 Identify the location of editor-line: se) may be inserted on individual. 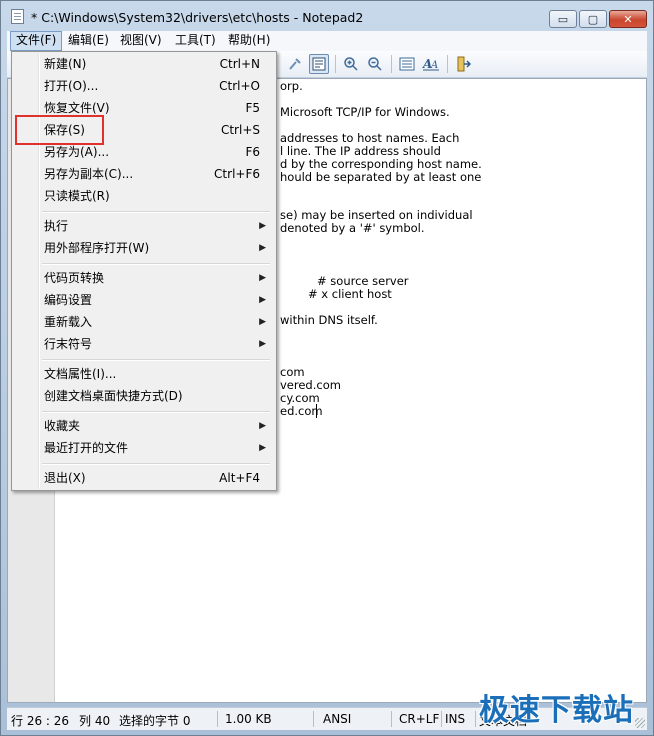
(376, 215).